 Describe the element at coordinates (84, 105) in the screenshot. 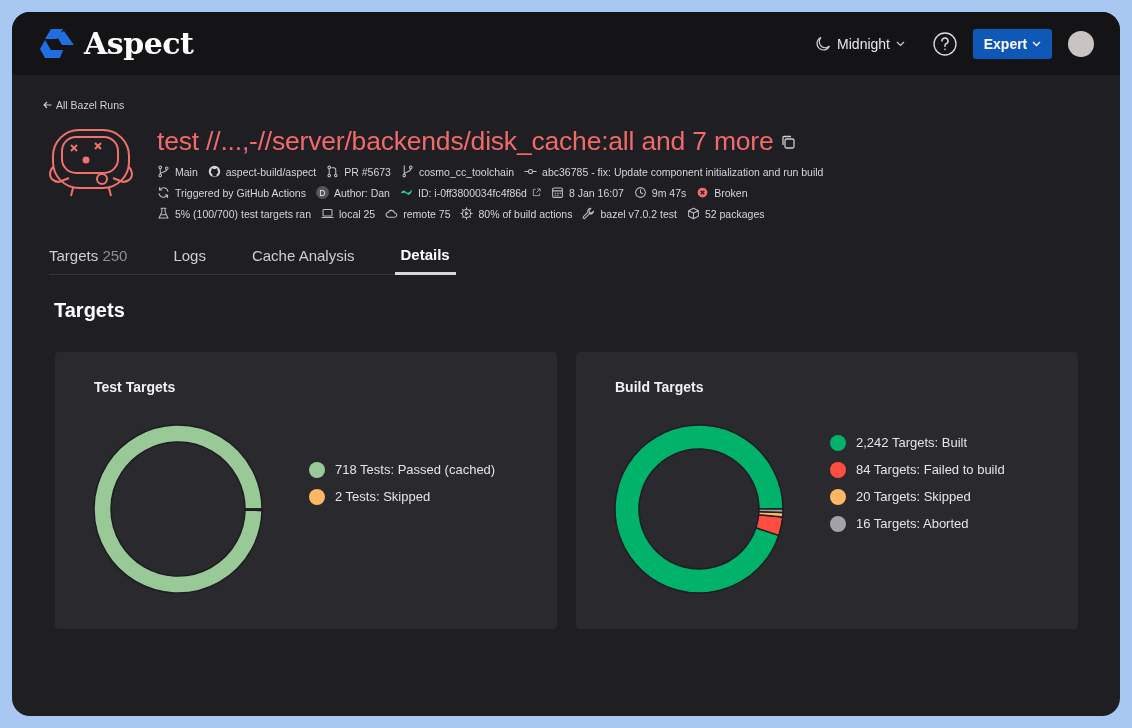

I see `back-link: All Bazel Runs` at that location.